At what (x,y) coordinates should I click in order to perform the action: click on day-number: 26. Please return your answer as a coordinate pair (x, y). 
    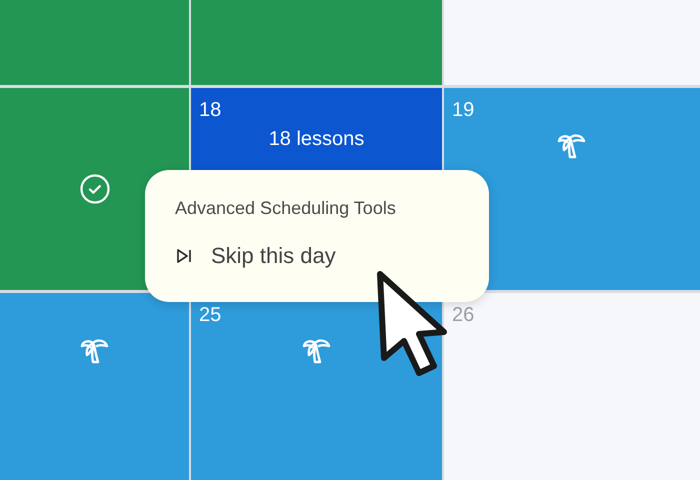
    Looking at the image, I should click on (463, 315).